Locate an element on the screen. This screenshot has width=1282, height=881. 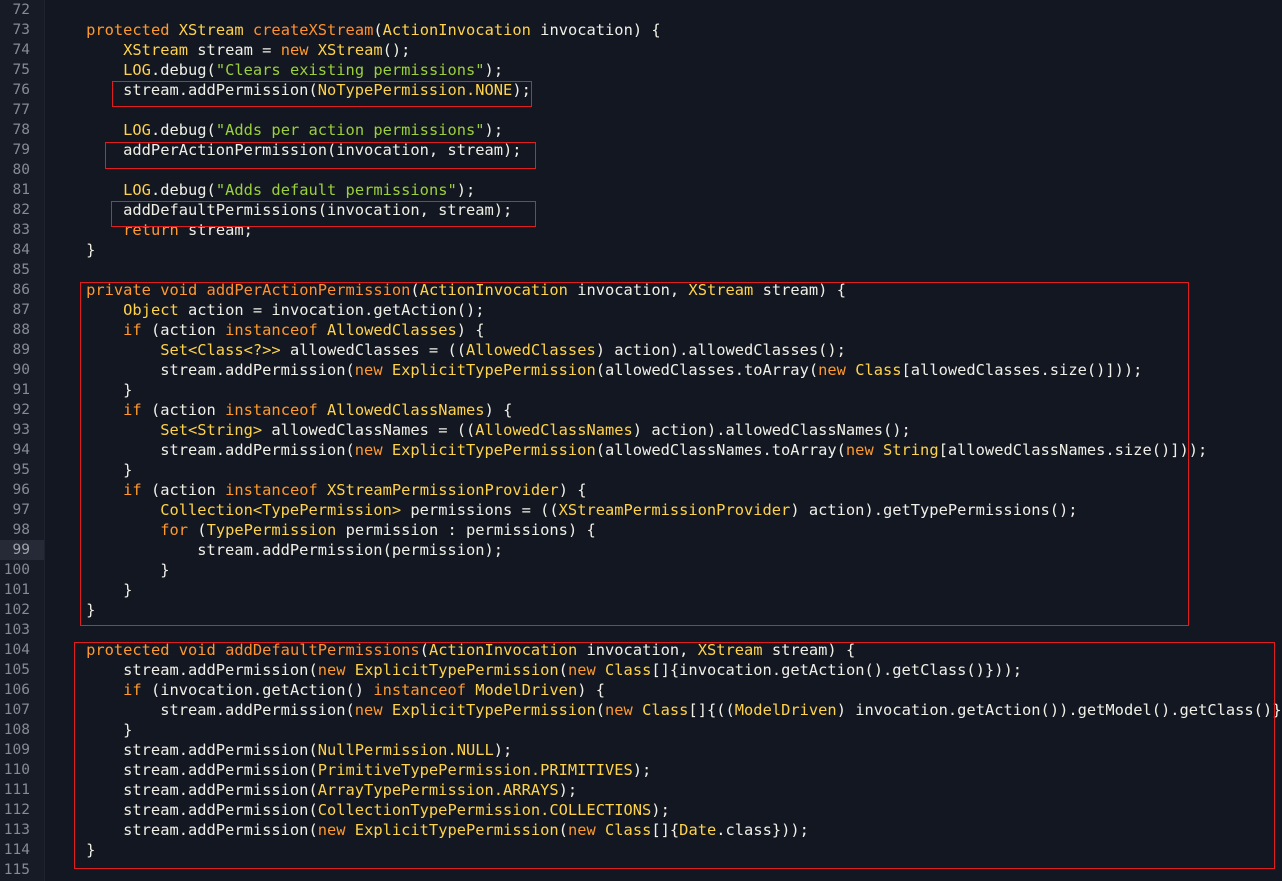
code-line: 91 } is located at coordinates (641, 390).